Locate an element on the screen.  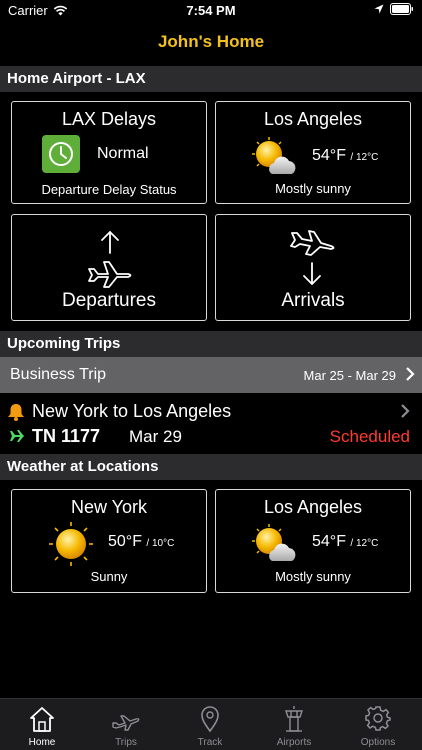
arrivals-tile: Arrivals is located at coordinates (313, 267).